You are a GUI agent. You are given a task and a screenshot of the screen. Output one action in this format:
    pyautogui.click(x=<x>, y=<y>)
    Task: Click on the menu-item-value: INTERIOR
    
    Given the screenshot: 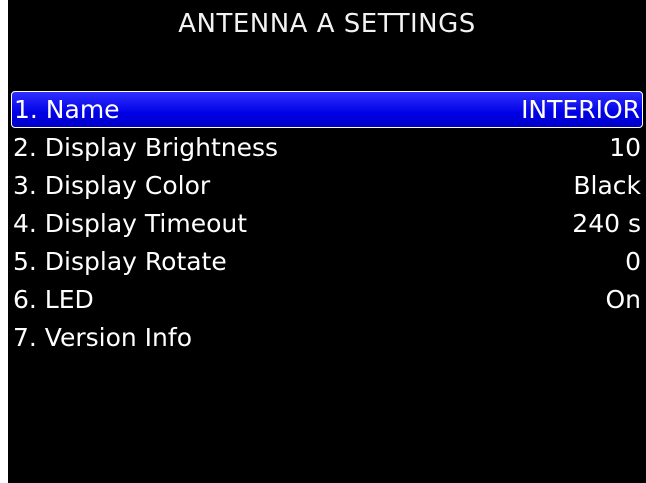 What is the action you would take?
    pyautogui.click(x=580, y=109)
    